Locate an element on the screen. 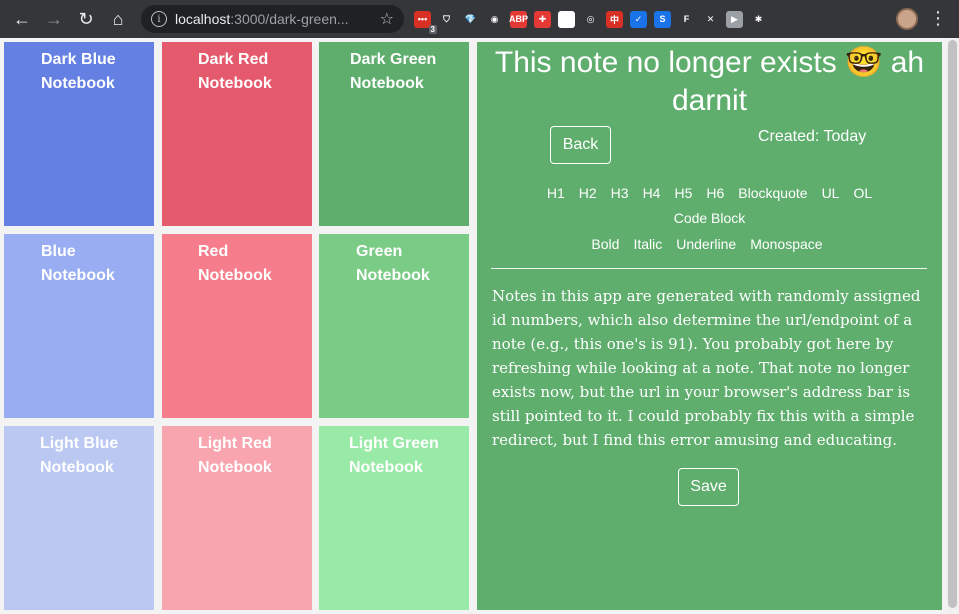 This screenshot has width=959, height=614. format-h2-button: H2 is located at coordinates (588, 193).